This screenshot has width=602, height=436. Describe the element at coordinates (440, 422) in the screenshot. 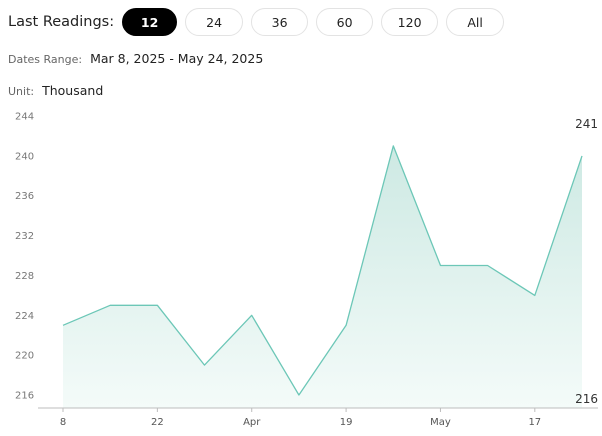

I see `x-tick-label: May` at that location.